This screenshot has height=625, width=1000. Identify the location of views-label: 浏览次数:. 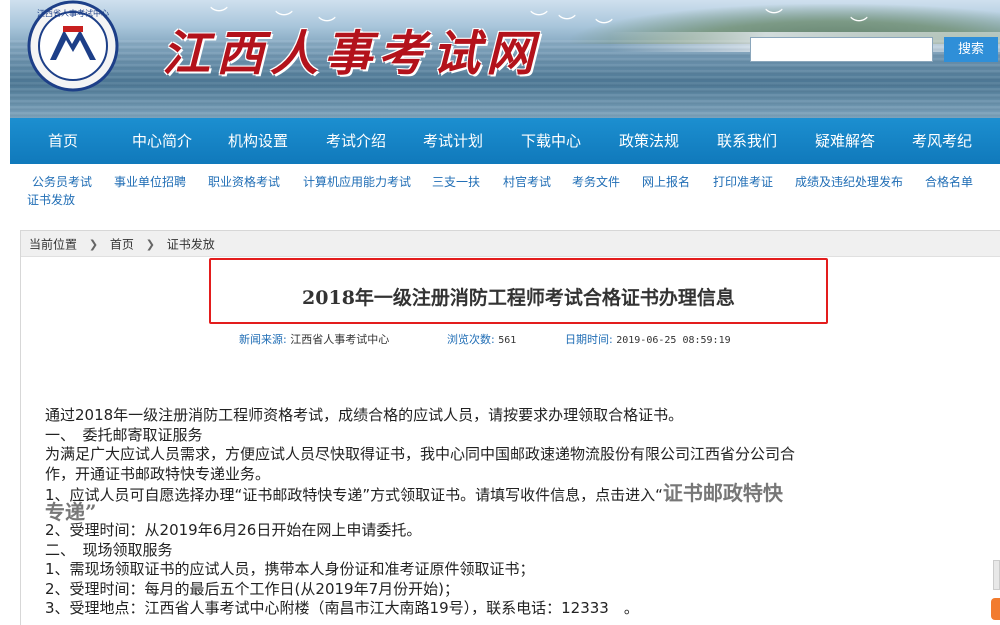
(471, 339).